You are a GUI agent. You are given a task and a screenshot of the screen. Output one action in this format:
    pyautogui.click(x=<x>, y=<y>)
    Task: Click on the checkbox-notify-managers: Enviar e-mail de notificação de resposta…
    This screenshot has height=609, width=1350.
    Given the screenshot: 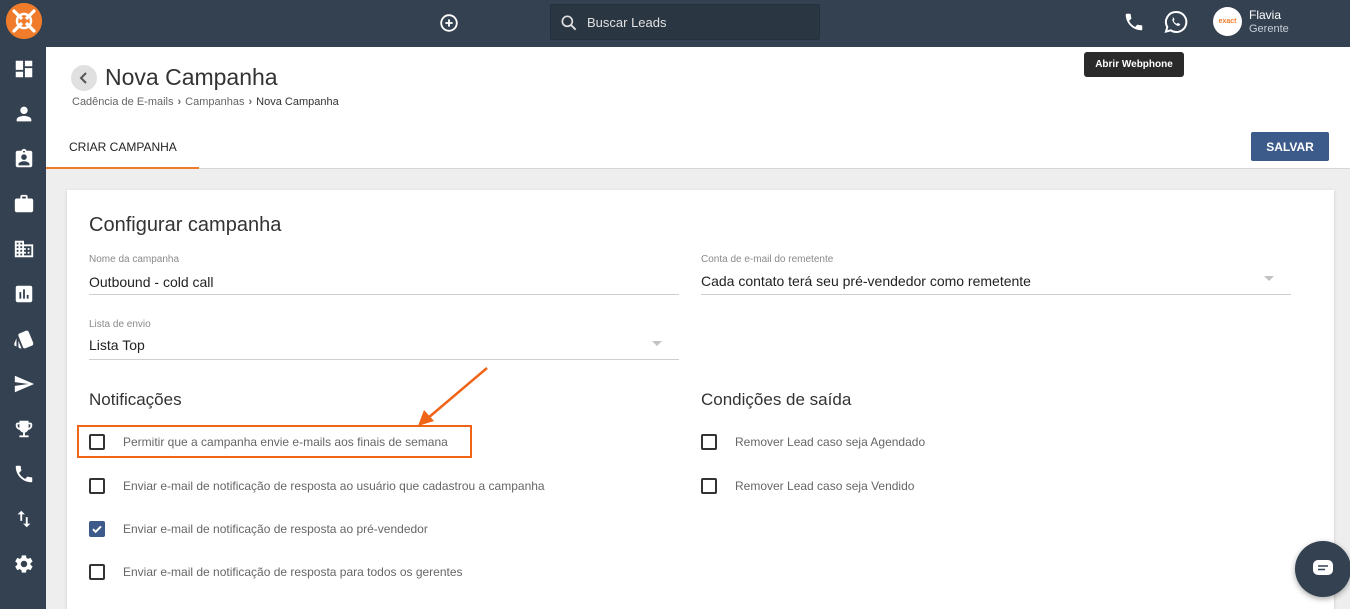 What is the action you would take?
    pyautogui.click(x=369, y=573)
    